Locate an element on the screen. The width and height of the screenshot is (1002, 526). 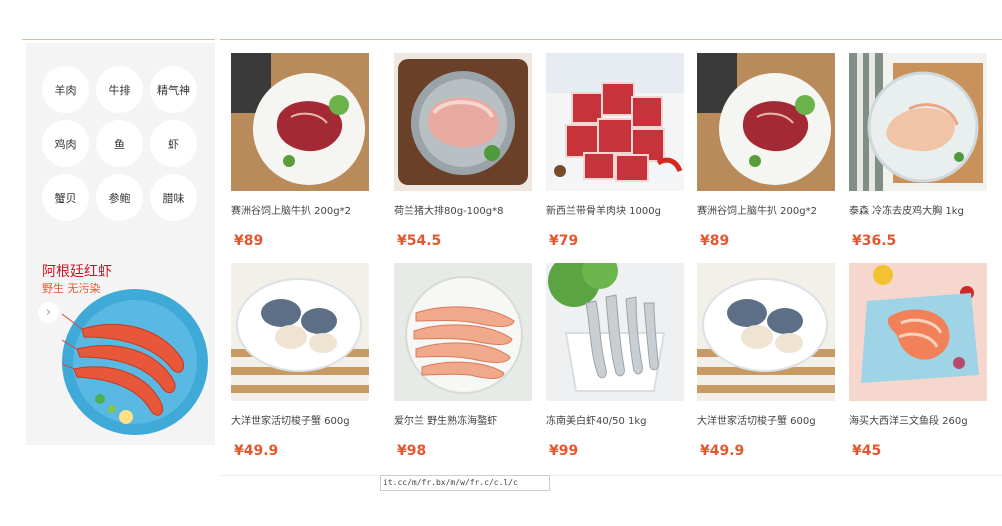
carousel-next-button: › is located at coordinates (48, 312).